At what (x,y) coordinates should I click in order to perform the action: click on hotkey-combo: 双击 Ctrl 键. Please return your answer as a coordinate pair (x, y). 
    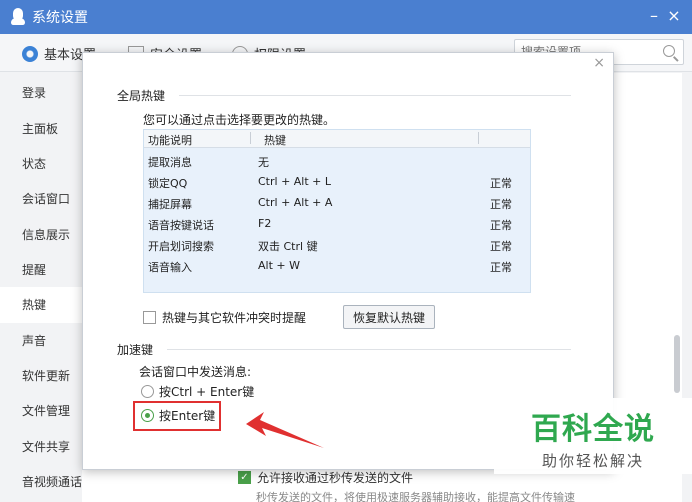
    Looking at the image, I should click on (288, 246).